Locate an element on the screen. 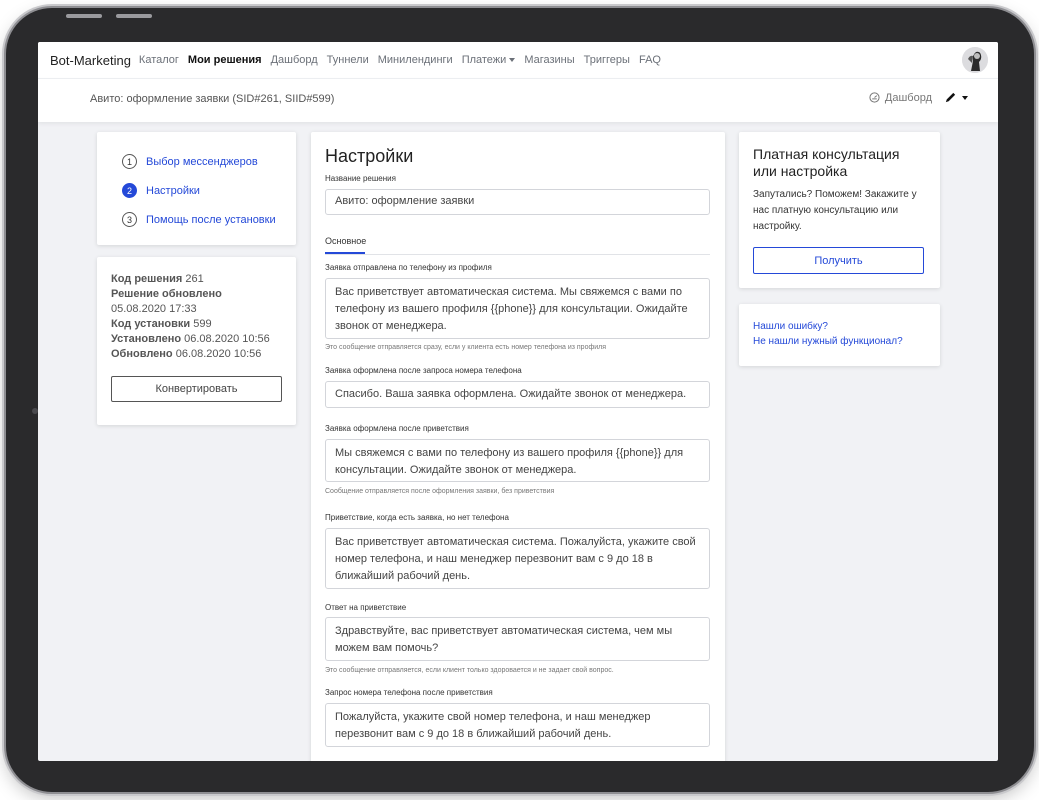 This screenshot has width=1039, height=800. install-code-label: Код установки is located at coordinates (151, 324).